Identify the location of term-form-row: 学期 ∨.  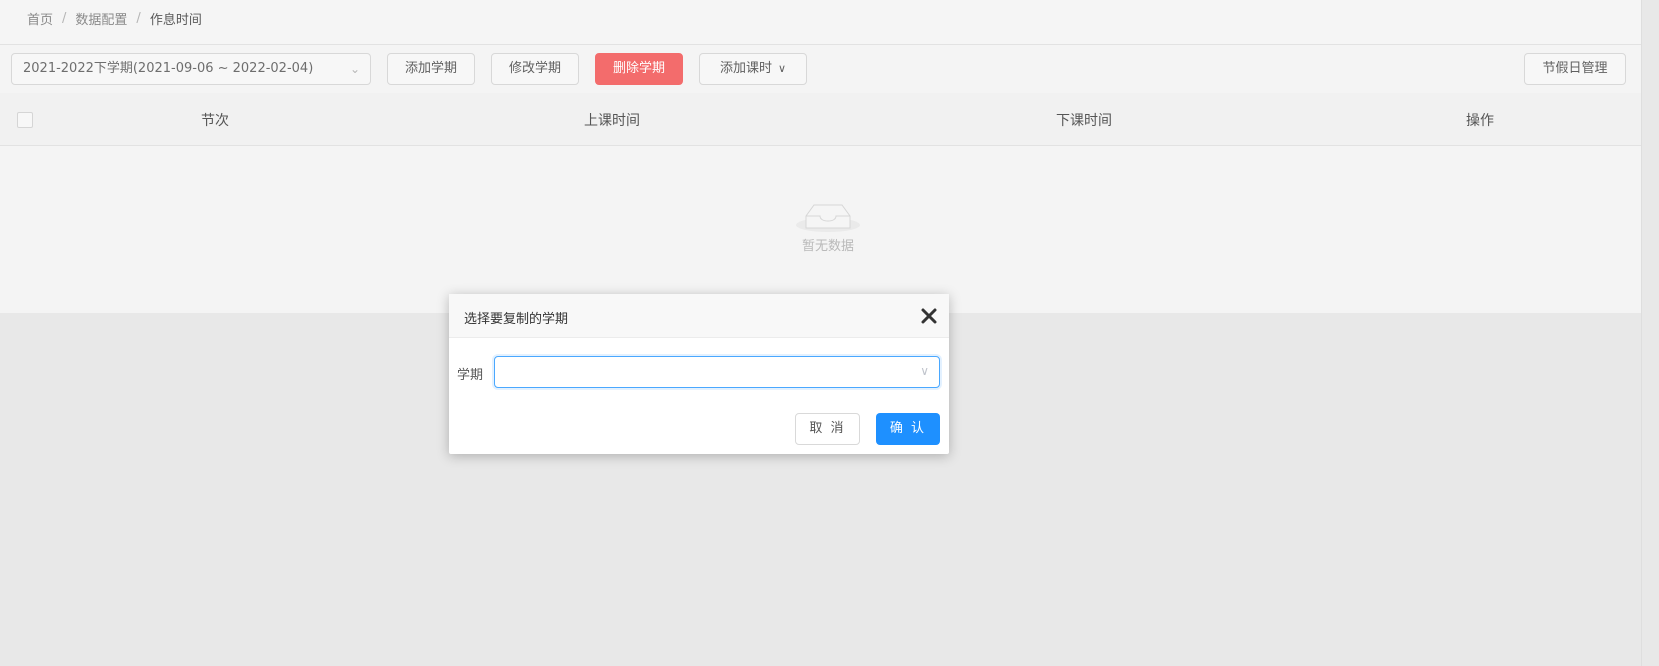
(699, 372).